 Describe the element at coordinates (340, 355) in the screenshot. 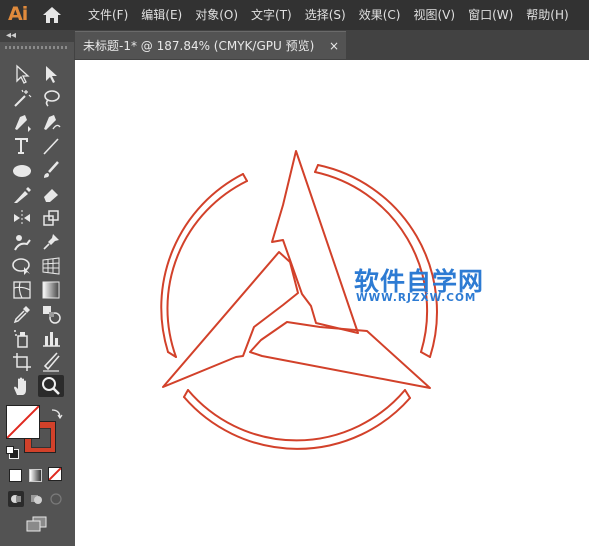

I see `blade-right` at that location.